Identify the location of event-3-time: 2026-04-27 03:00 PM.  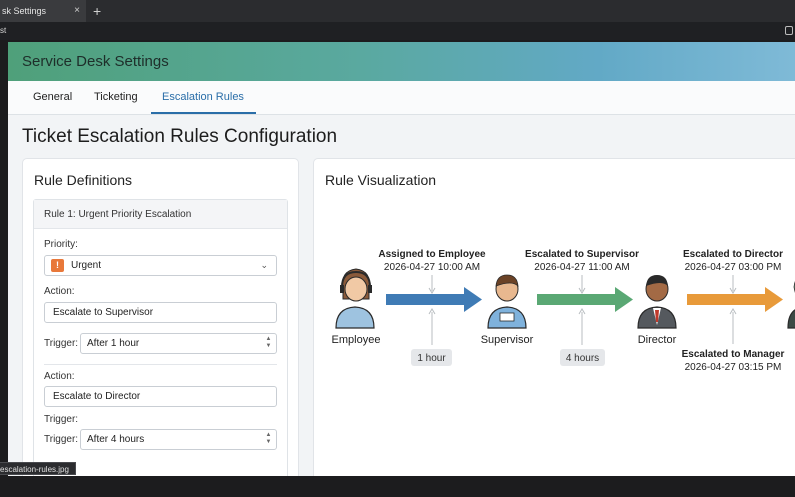
(733, 267).